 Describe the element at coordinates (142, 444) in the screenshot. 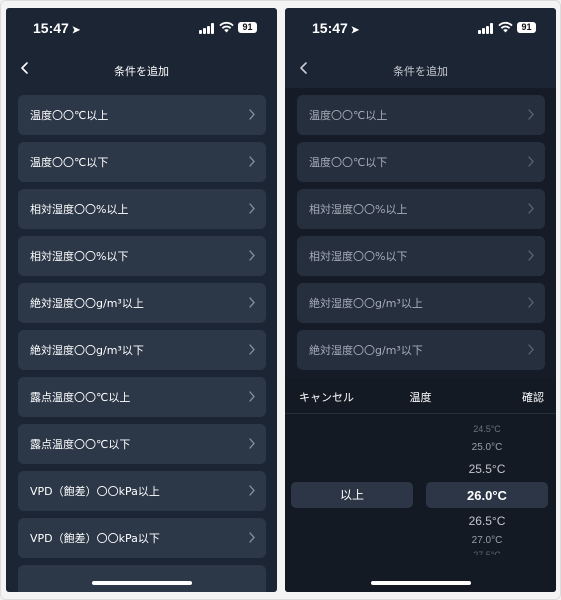

I see `condition-item: 露点温度〇〇℃以下` at that location.